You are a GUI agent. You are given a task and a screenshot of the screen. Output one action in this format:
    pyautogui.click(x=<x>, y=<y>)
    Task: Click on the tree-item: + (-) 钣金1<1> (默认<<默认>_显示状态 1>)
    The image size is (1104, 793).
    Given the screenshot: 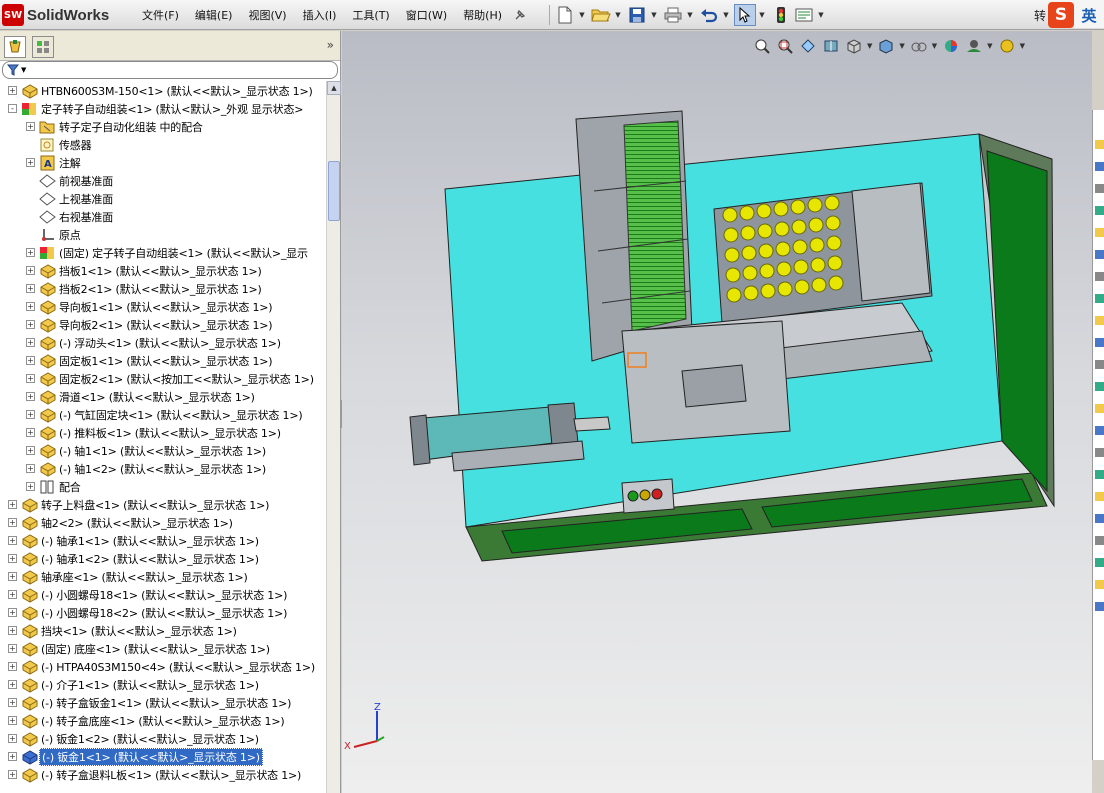 What is the action you would take?
    pyautogui.click(x=163, y=757)
    